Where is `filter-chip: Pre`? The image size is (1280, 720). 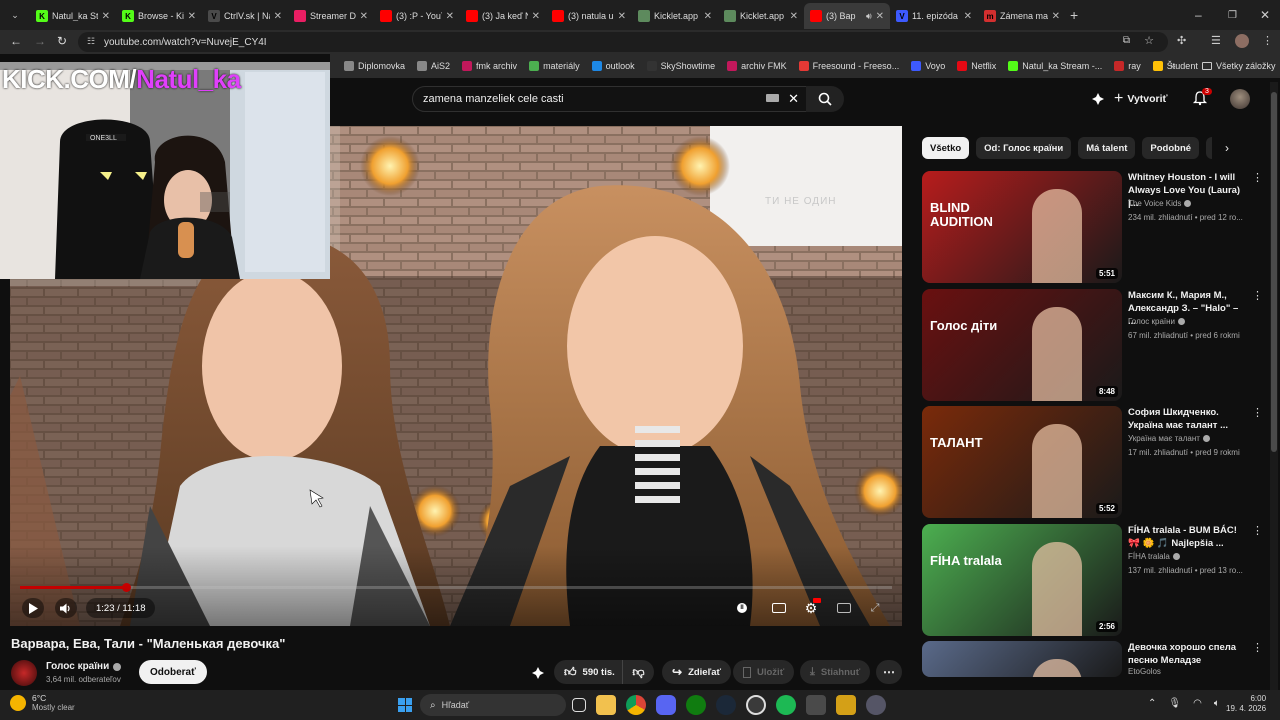
filter-chip: Pre is located at coordinates (1209, 148).